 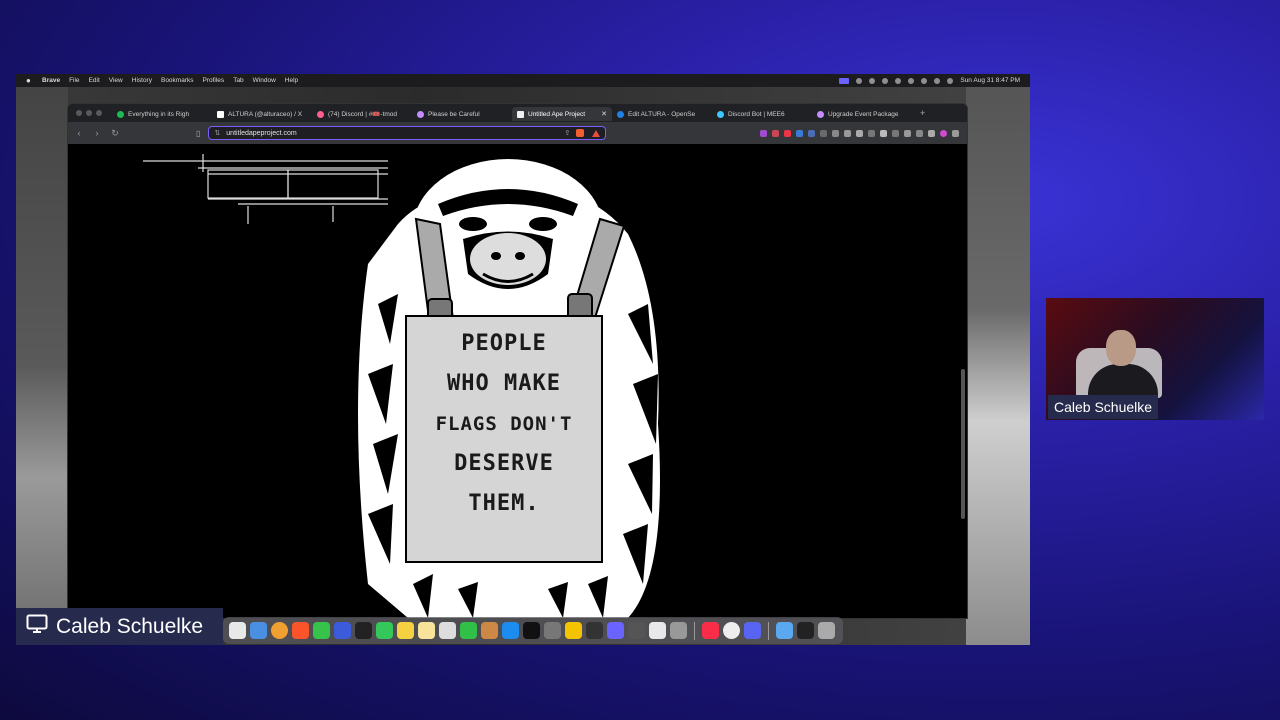 I want to click on site-icon, so click(x=820, y=114).